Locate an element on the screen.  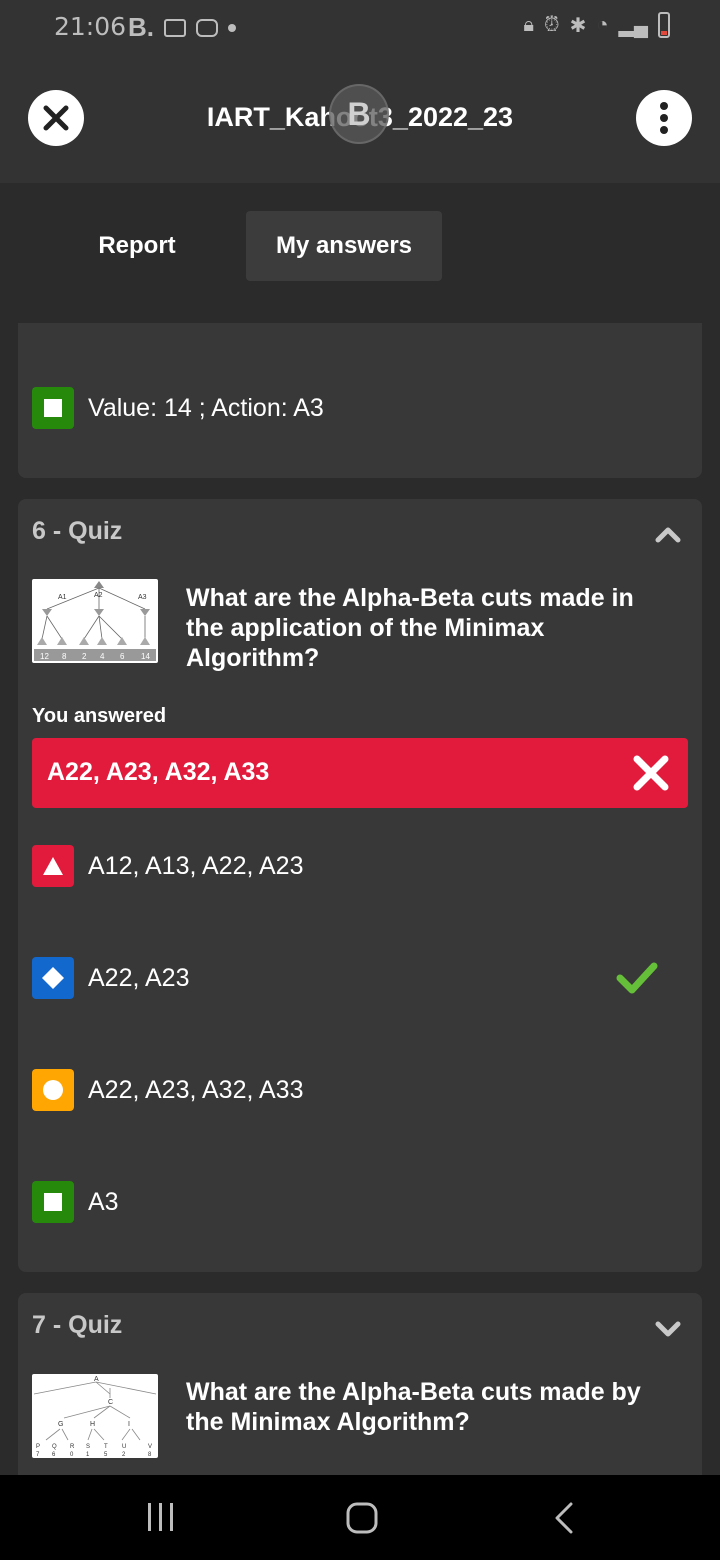
node-label: G is located at coordinates (60, 1424).